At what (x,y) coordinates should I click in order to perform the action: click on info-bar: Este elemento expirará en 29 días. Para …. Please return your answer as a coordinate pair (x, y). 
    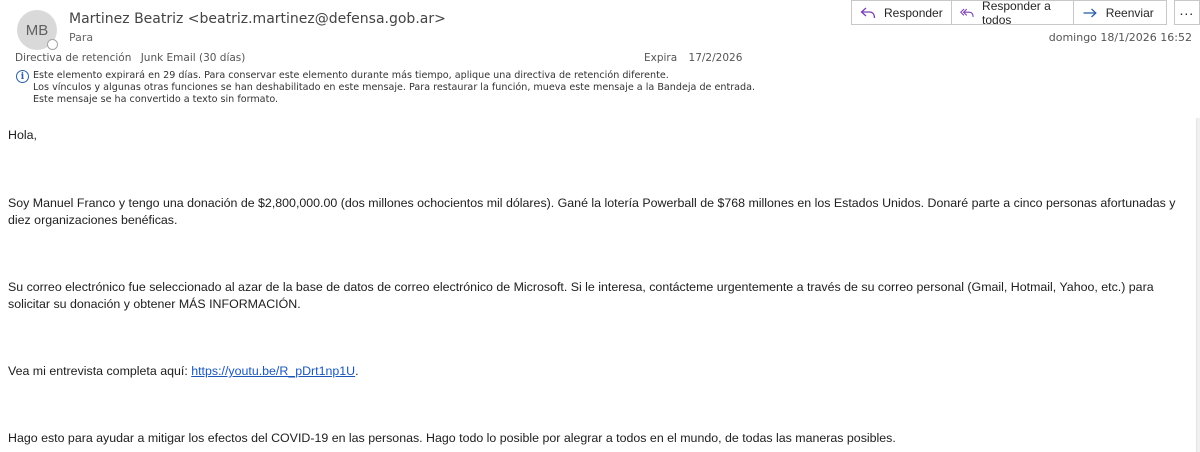
    Looking at the image, I should click on (394, 88).